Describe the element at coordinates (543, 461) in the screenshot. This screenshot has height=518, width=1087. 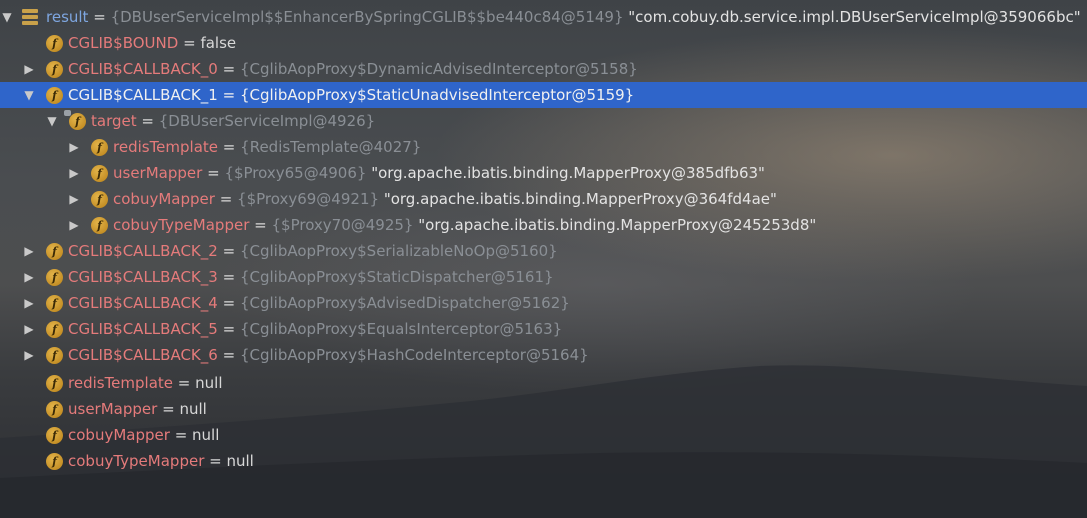
I see `tree-row-cobuy-type-mapper: f cobuyTypeMapper = null` at that location.